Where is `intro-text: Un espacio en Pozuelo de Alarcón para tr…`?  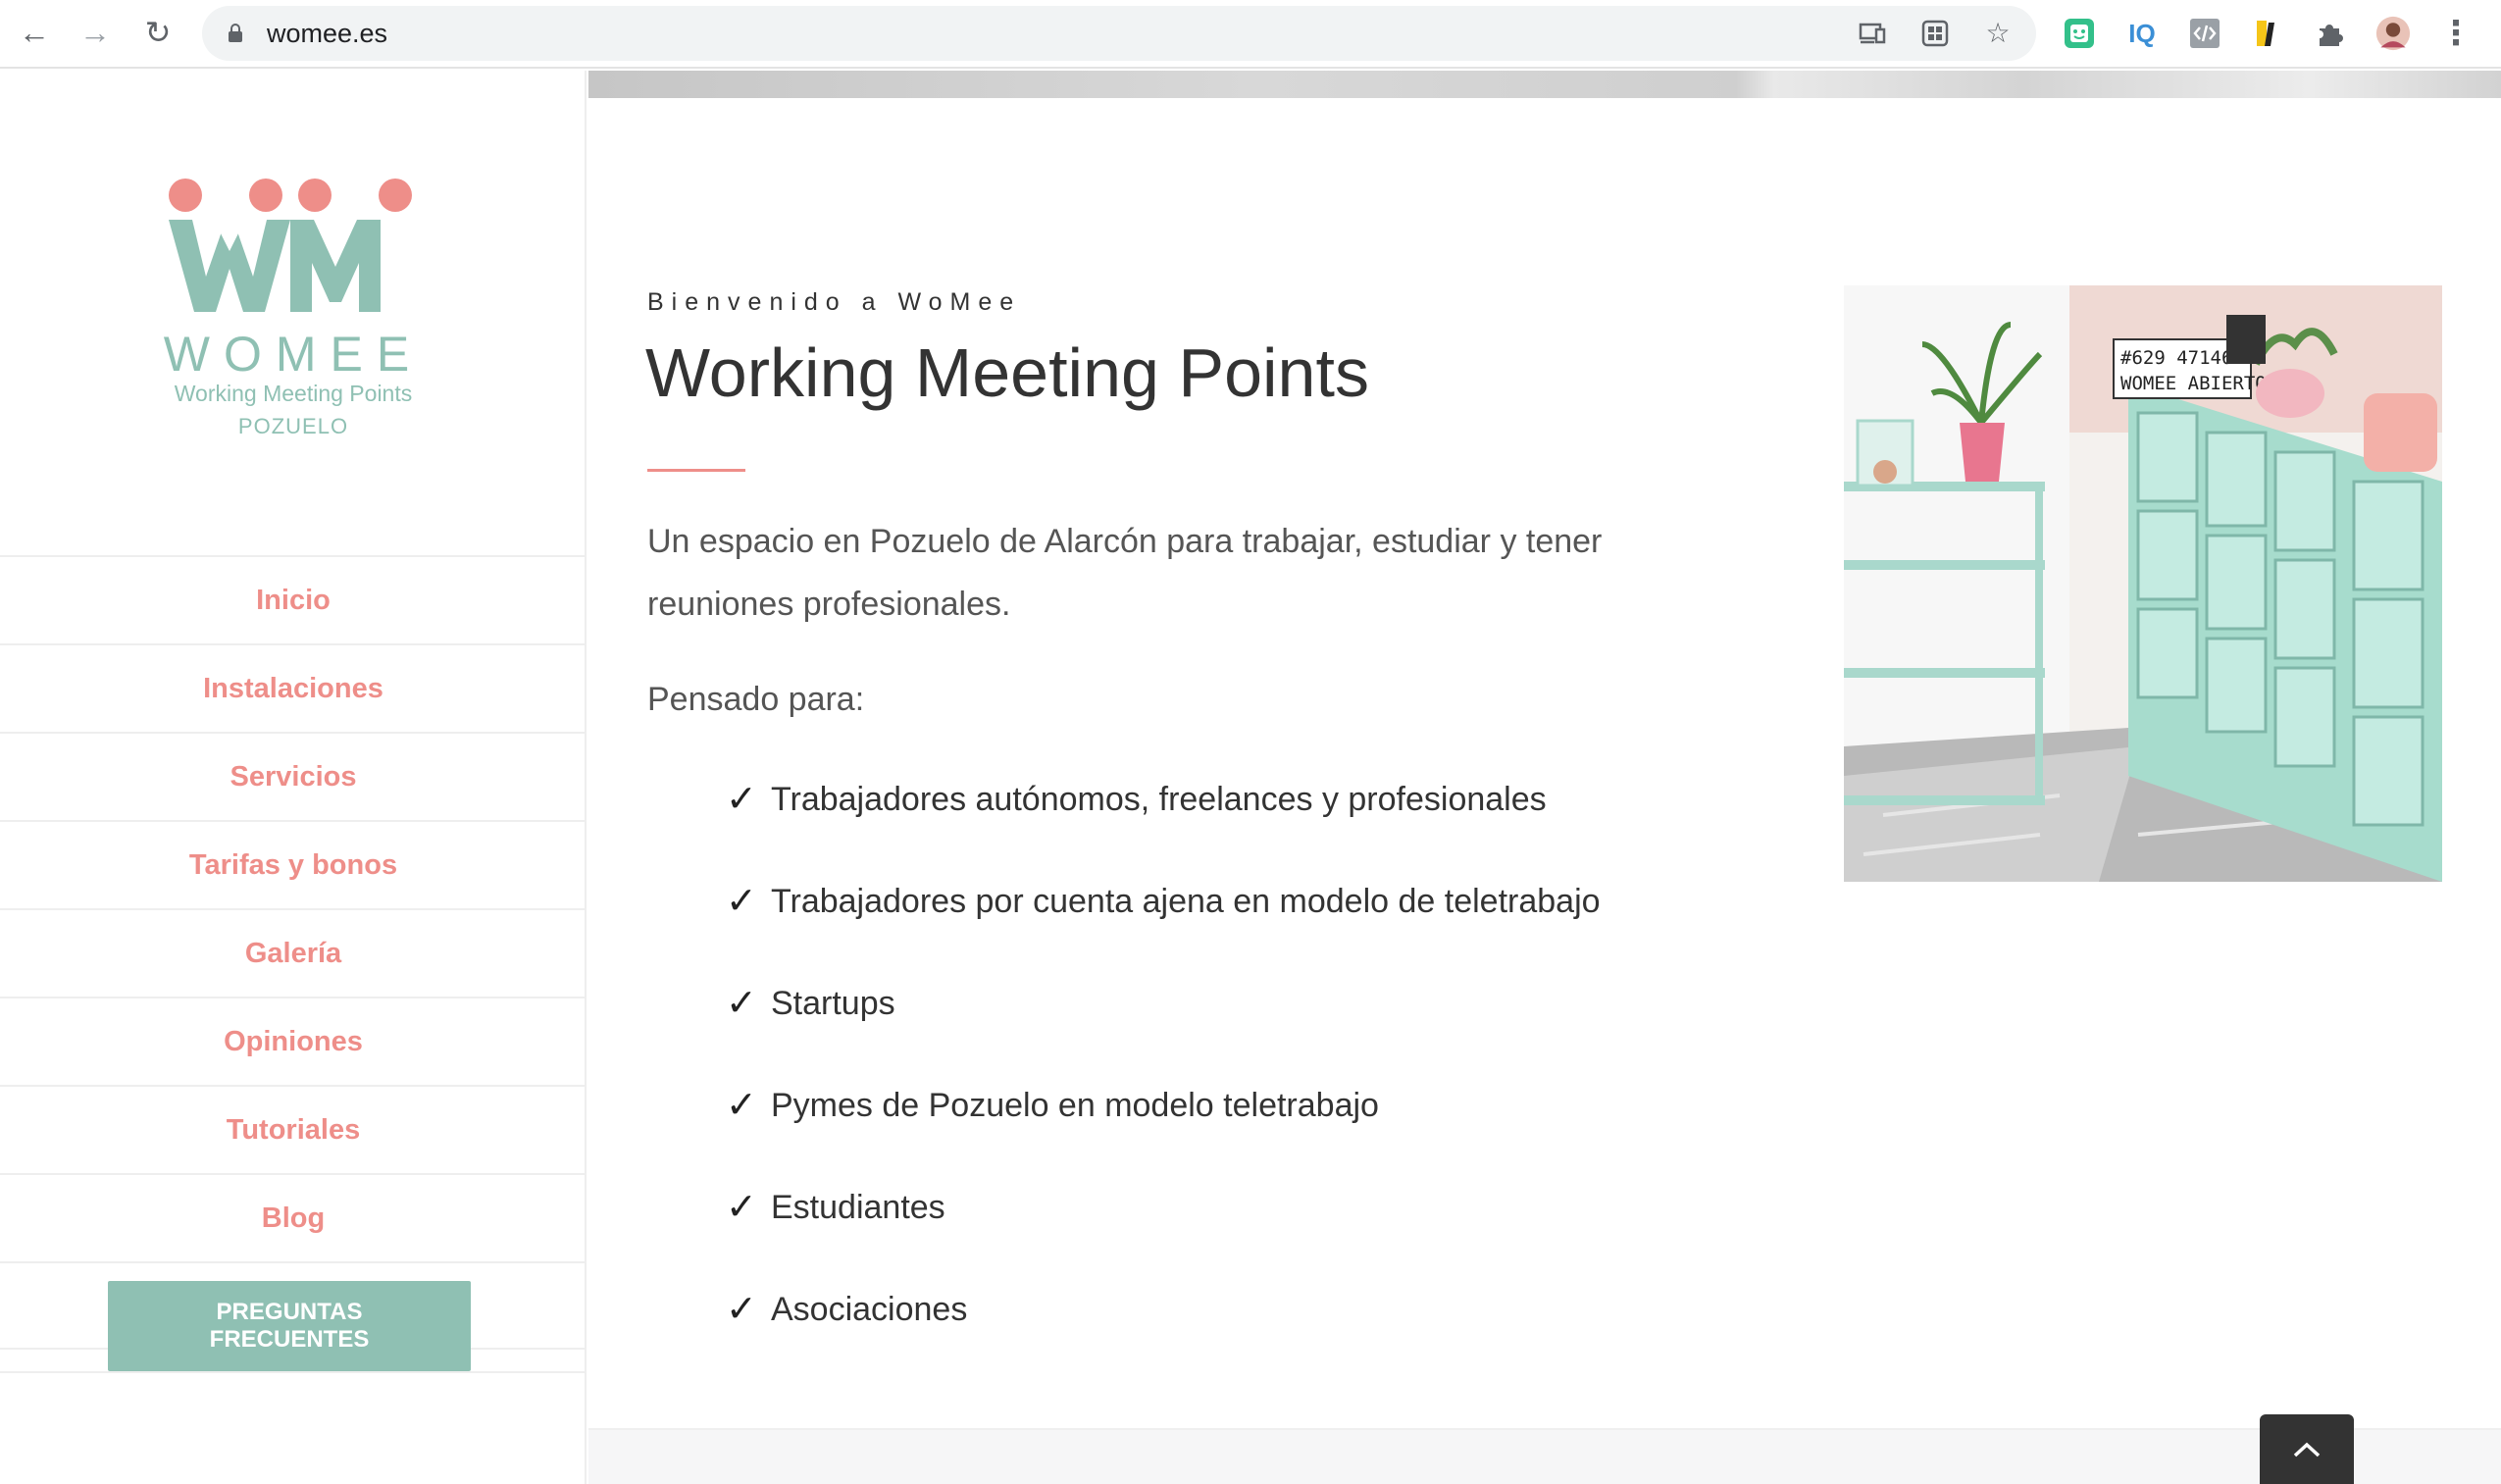 intro-text: Un espacio en Pozuelo de Alarcón para tr… is located at coordinates (1125, 573).